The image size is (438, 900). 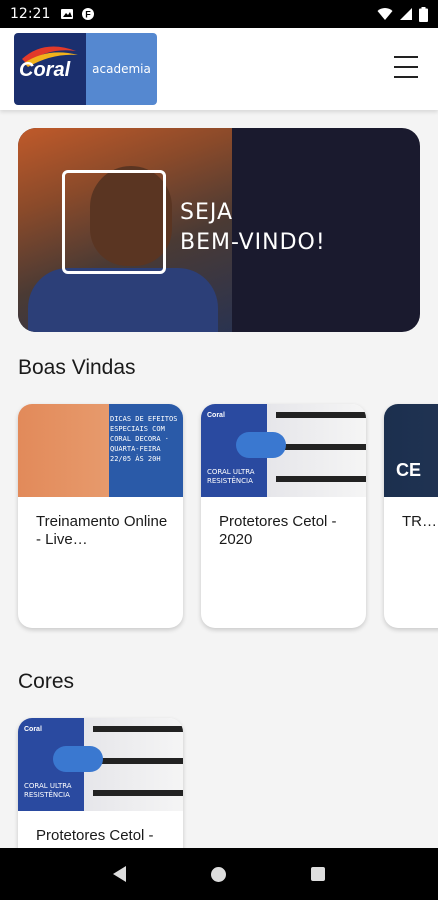 What do you see at coordinates (67, 14) in the screenshot?
I see `gallery-icon` at bounding box center [67, 14].